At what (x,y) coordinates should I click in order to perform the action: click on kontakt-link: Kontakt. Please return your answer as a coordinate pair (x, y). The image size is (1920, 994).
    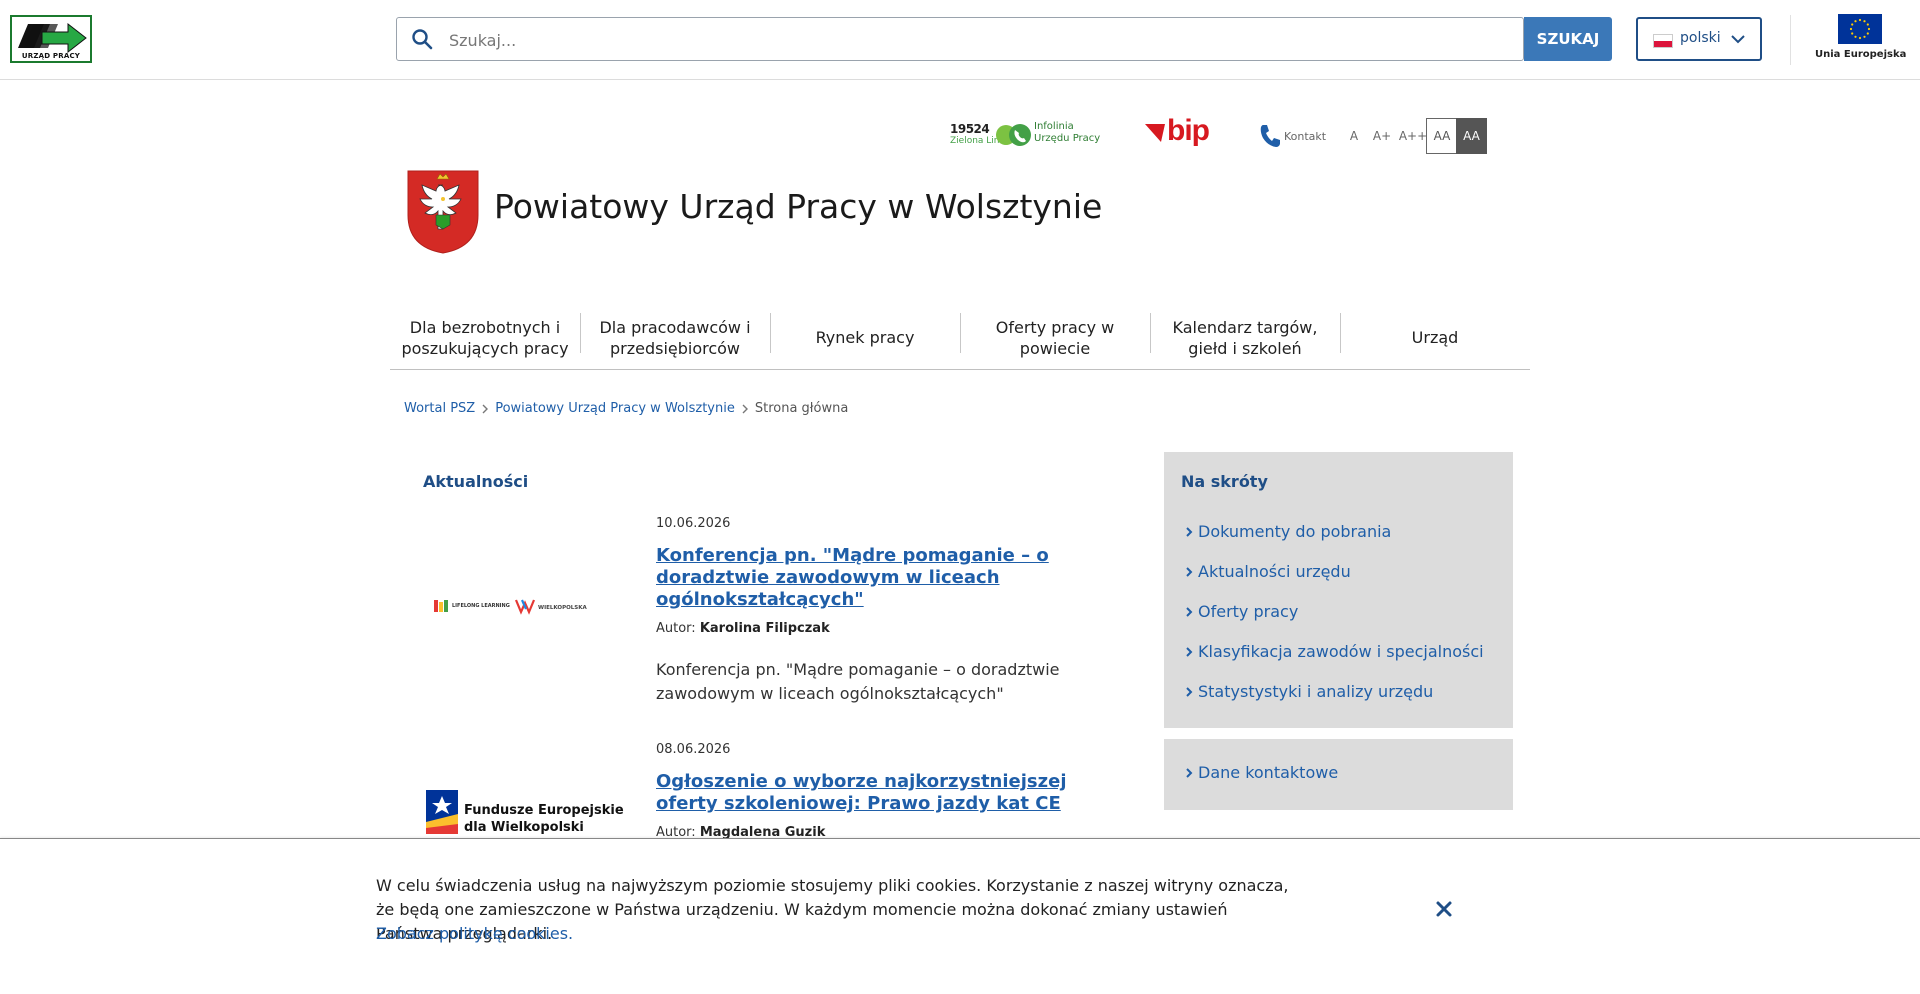
    Looking at the image, I should click on (1298, 136).